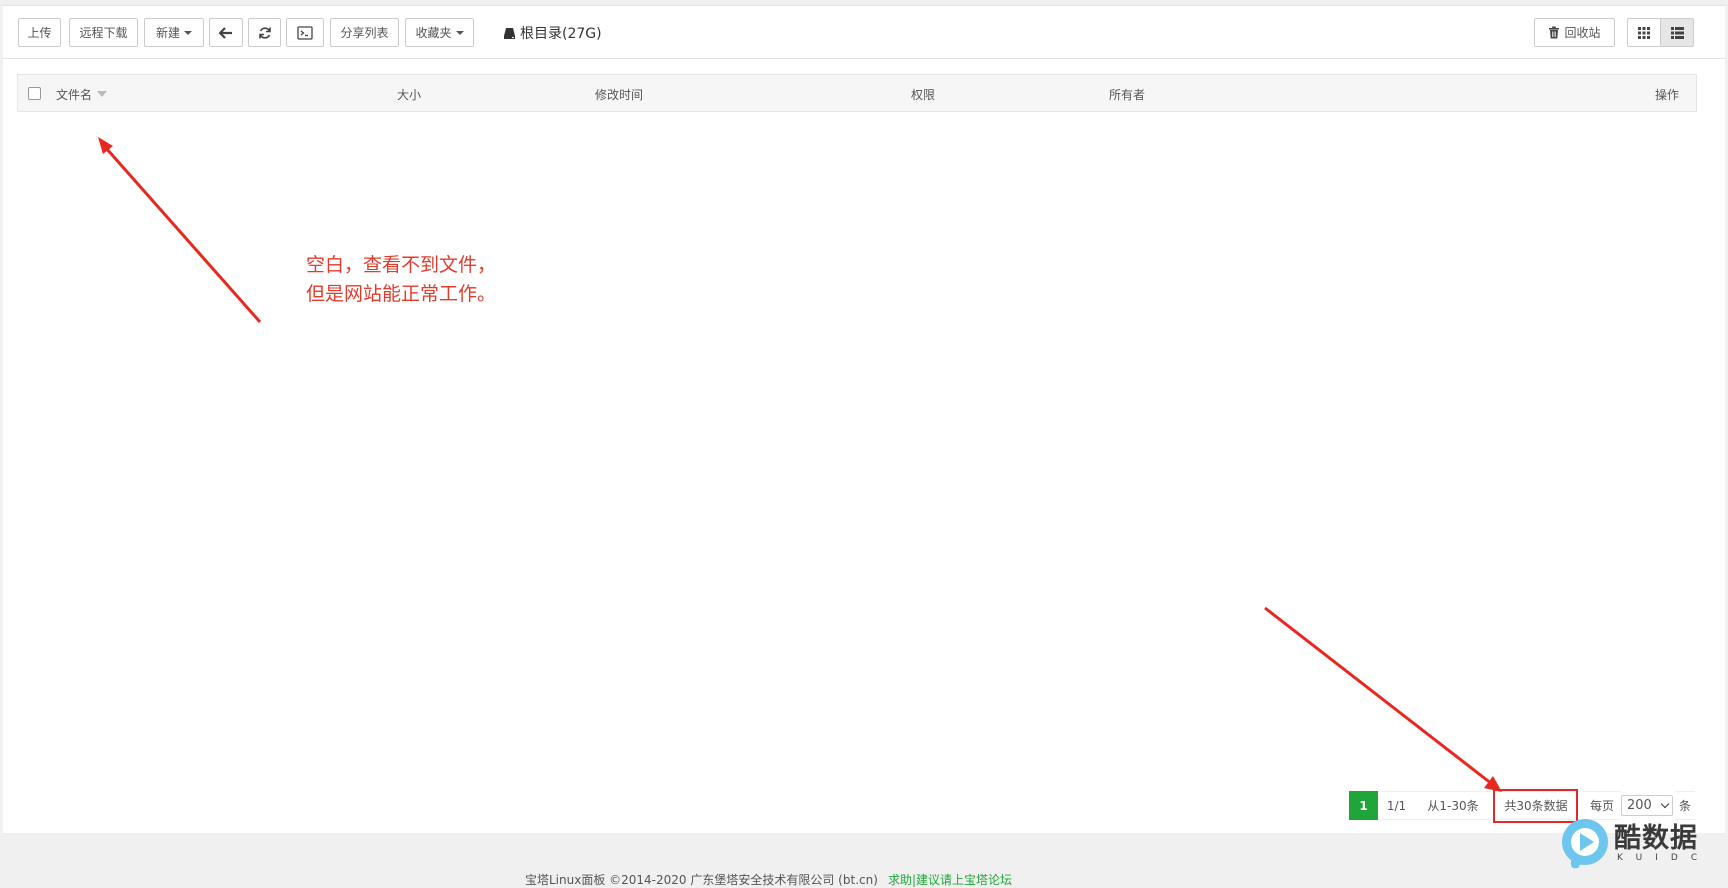  I want to click on remote-download-label: 远程下载, so click(103, 33).